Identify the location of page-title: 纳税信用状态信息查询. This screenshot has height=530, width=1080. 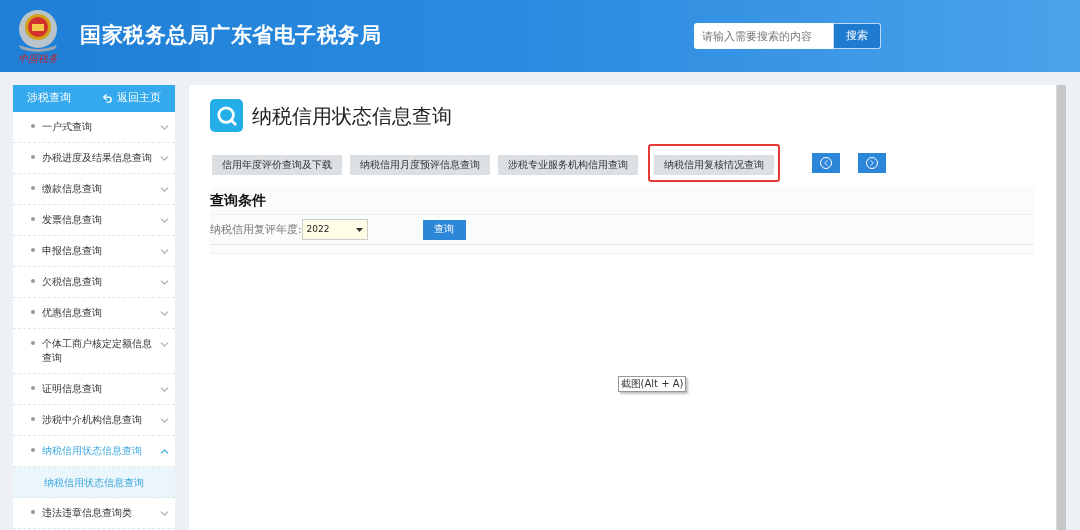
(352, 116).